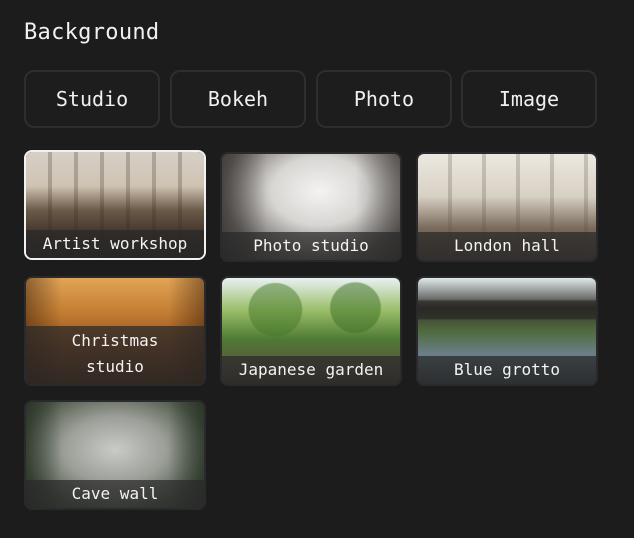 The image size is (634, 538). I want to click on background-card-blue-grotto: Blue grotto, so click(507, 331).